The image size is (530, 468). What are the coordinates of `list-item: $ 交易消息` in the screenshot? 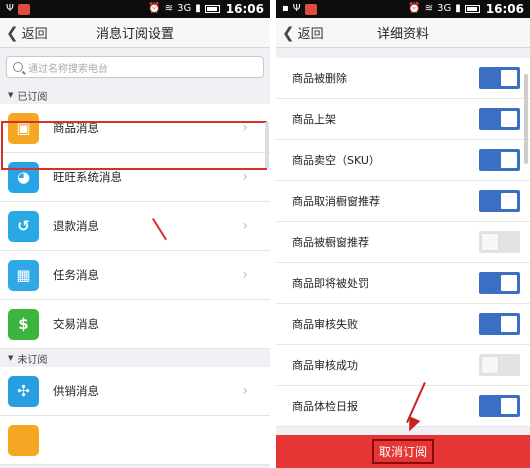 It's located at (135, 324).